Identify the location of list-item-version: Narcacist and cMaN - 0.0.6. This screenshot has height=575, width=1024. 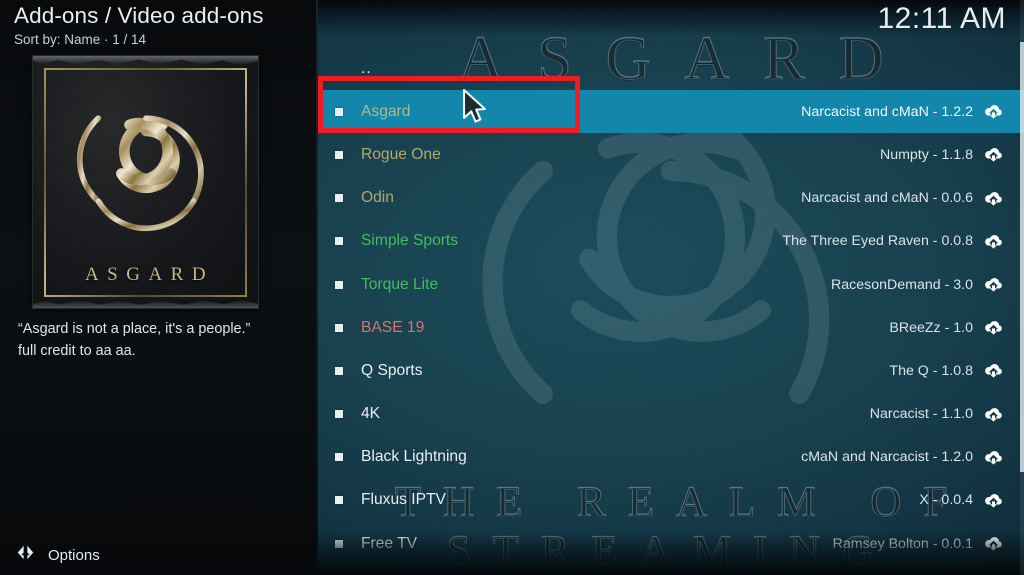
(887, 198).